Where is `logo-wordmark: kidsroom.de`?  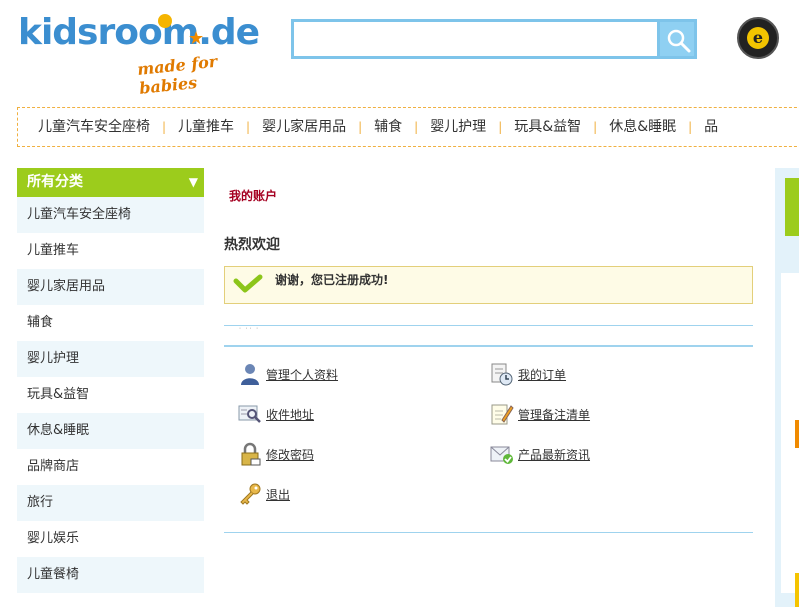 logo-wordmark: kidsroom.de is located at coordinates (139, 32).